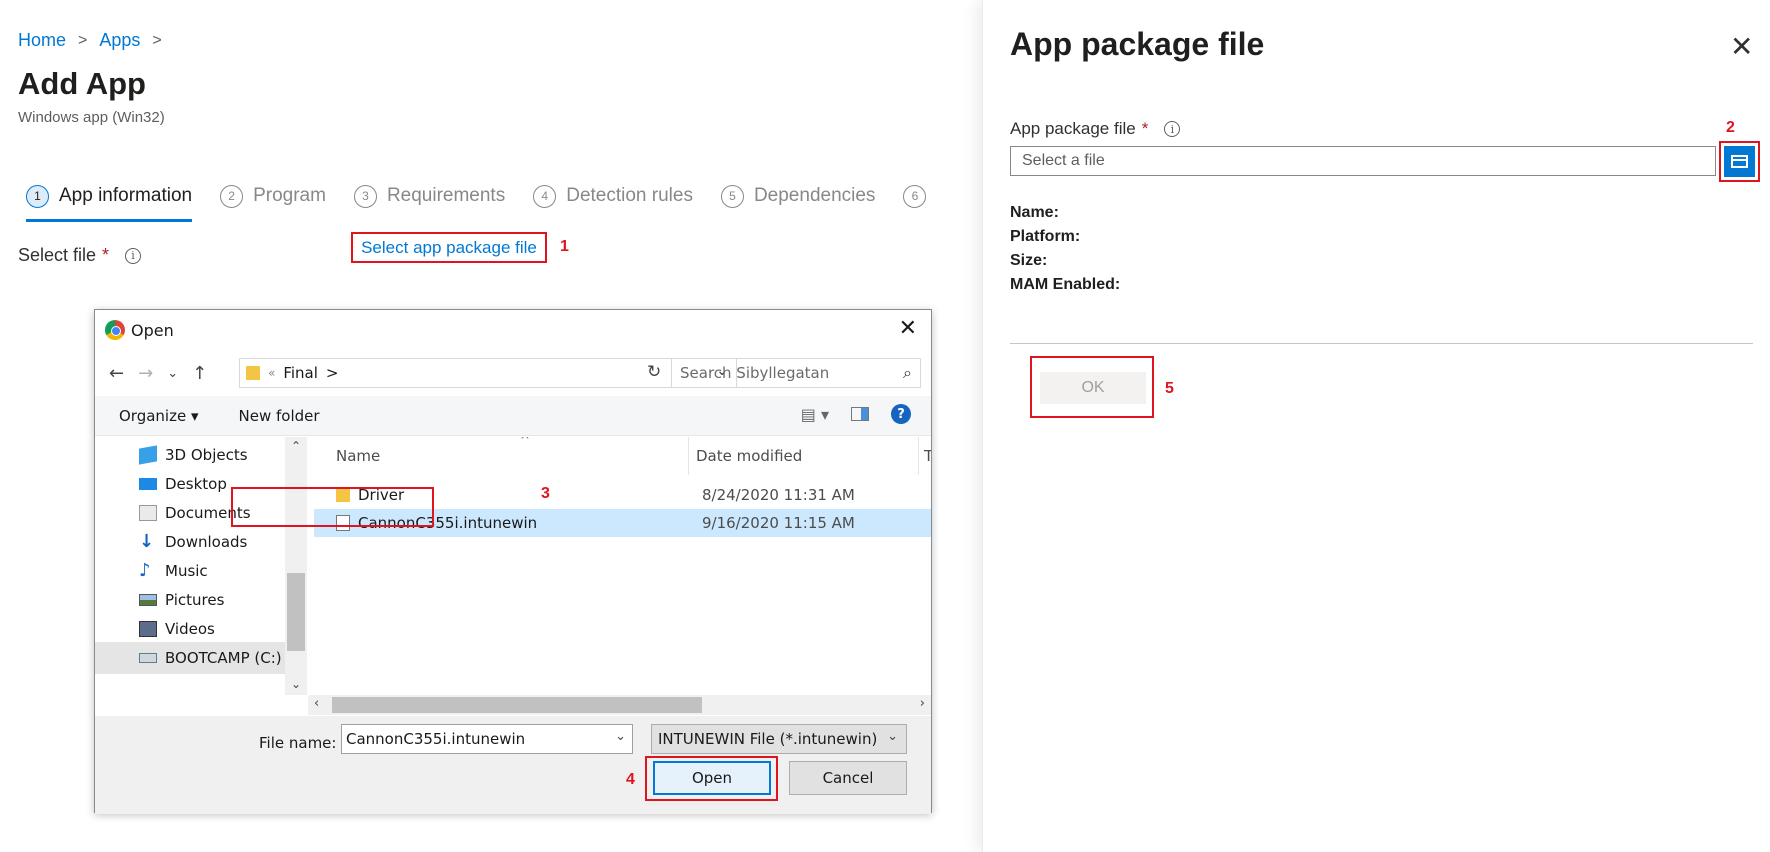  I want to click on nav-item-label: Downloads, so click(206, 542).